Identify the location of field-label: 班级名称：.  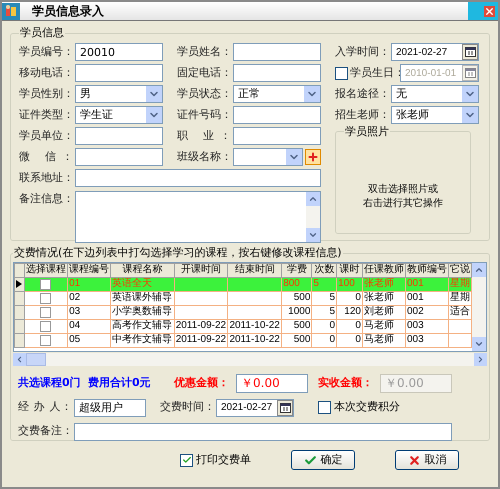
(205, 156).